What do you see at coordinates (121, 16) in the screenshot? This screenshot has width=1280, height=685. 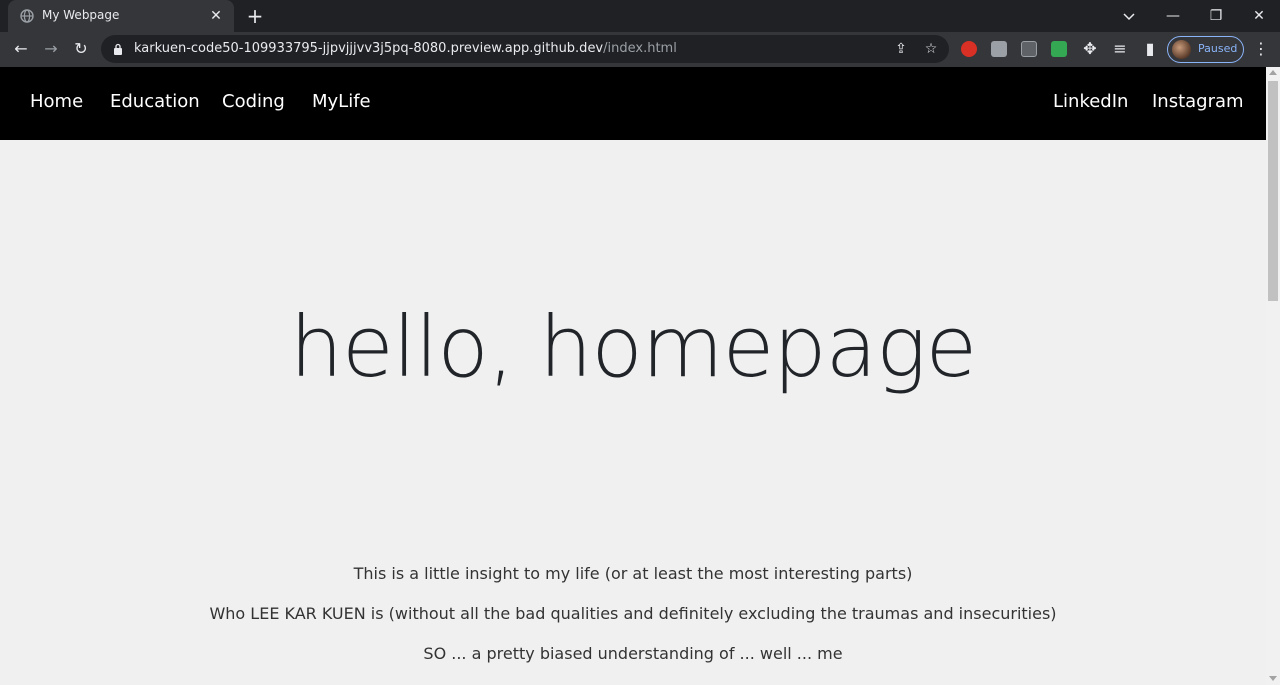 I see `browser-tab: My Webpage ✕` at bounding box center [121, 16].